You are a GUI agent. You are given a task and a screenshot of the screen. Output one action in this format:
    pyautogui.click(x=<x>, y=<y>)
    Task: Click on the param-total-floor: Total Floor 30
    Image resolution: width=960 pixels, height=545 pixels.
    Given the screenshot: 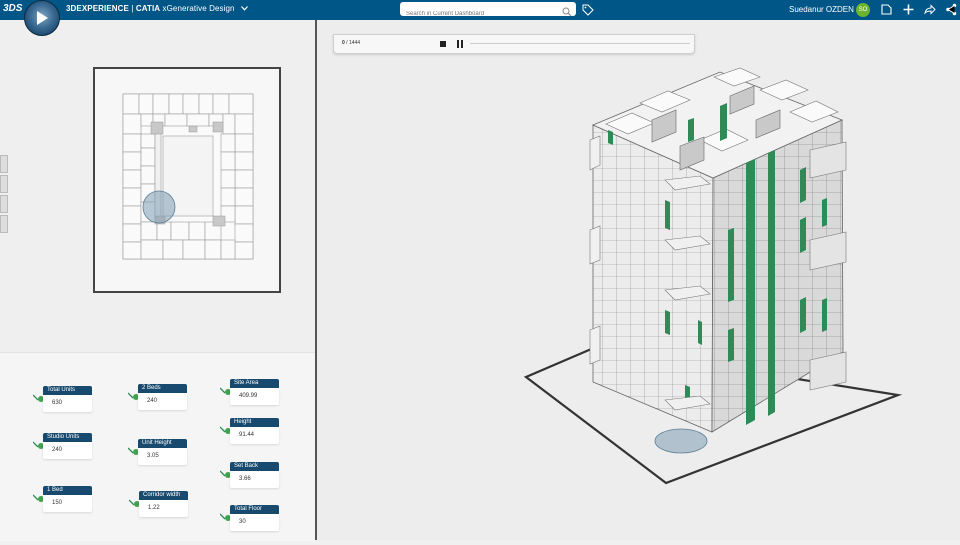 What is the action you would take?
    pyautogui.click(x=249, y=518)
    